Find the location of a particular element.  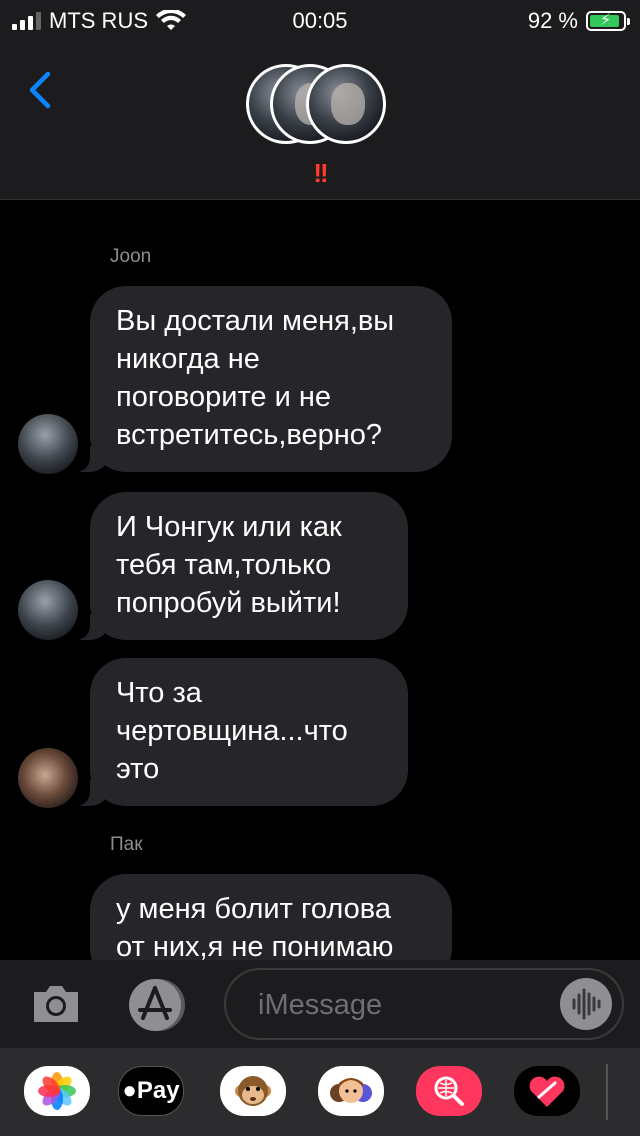

sender-name: Joon is located at coordinates (131, 256).